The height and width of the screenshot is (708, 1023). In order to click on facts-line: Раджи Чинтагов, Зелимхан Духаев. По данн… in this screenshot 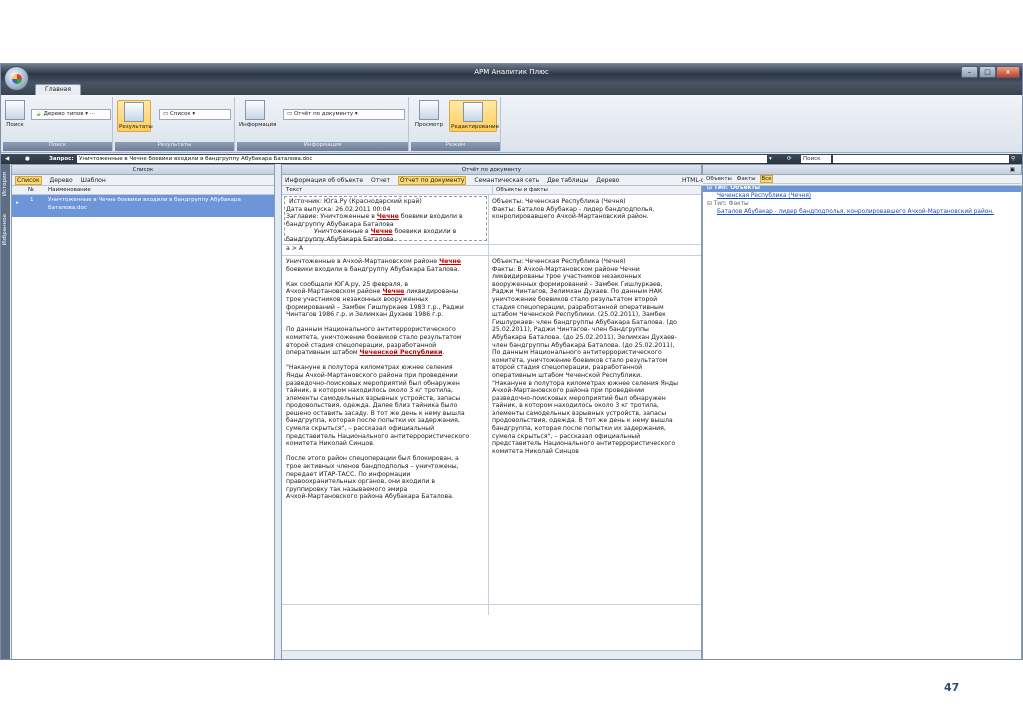, I will do `click(577, 292)`.